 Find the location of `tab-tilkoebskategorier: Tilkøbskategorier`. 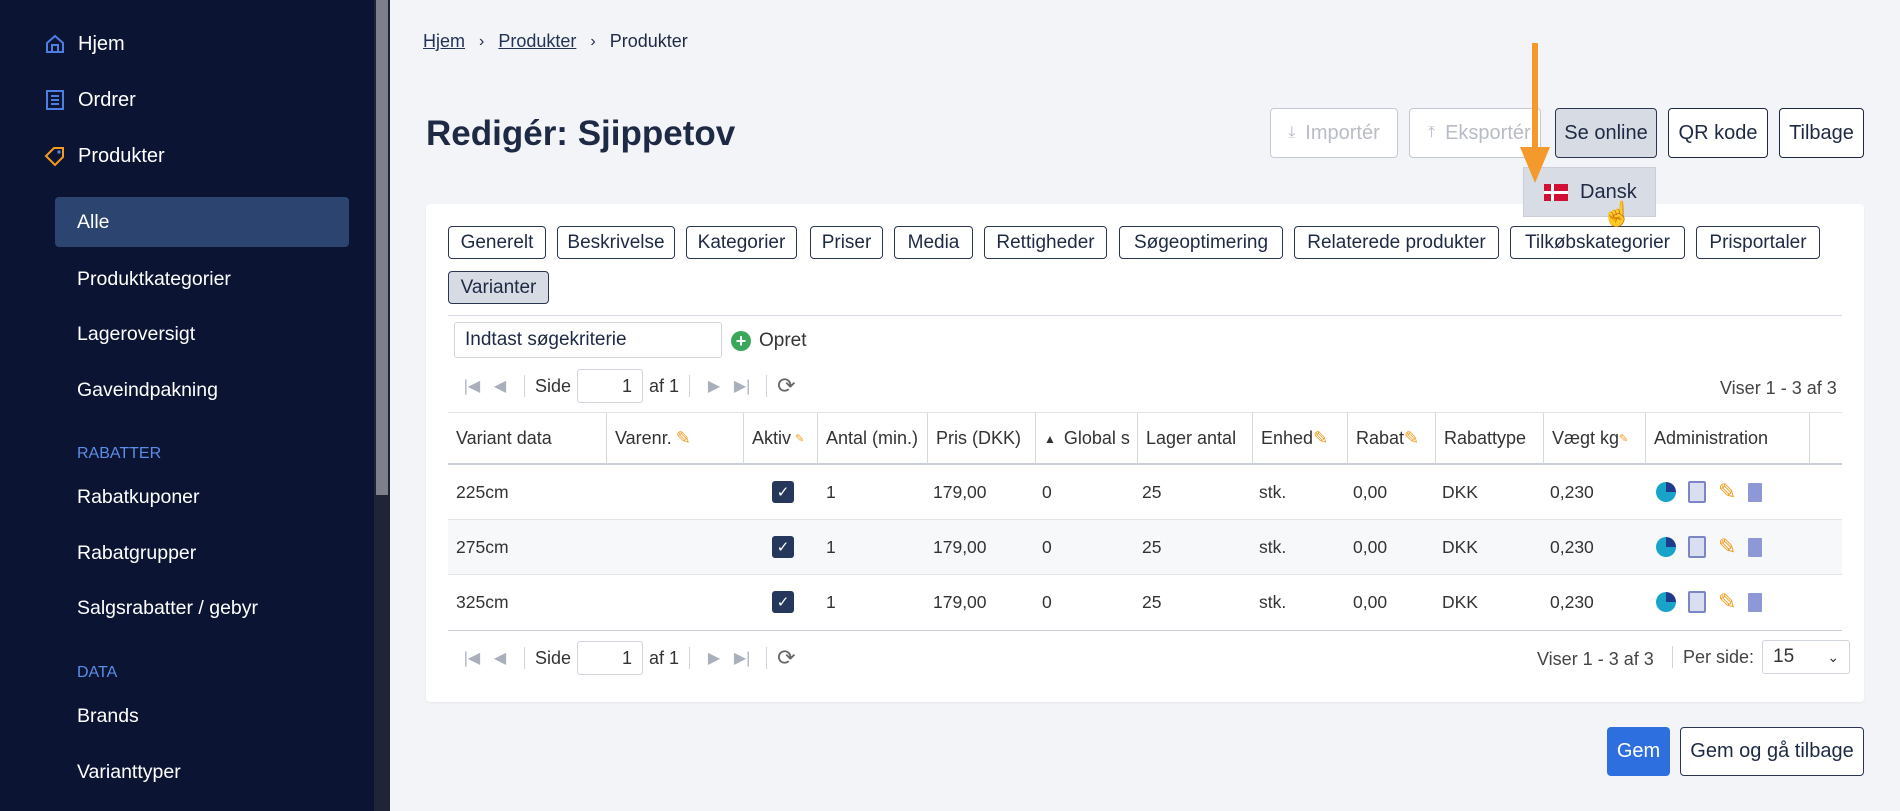

tab-tilkoebskategorier: Tilkøbskategorier is located at coordinates (1597, 242).